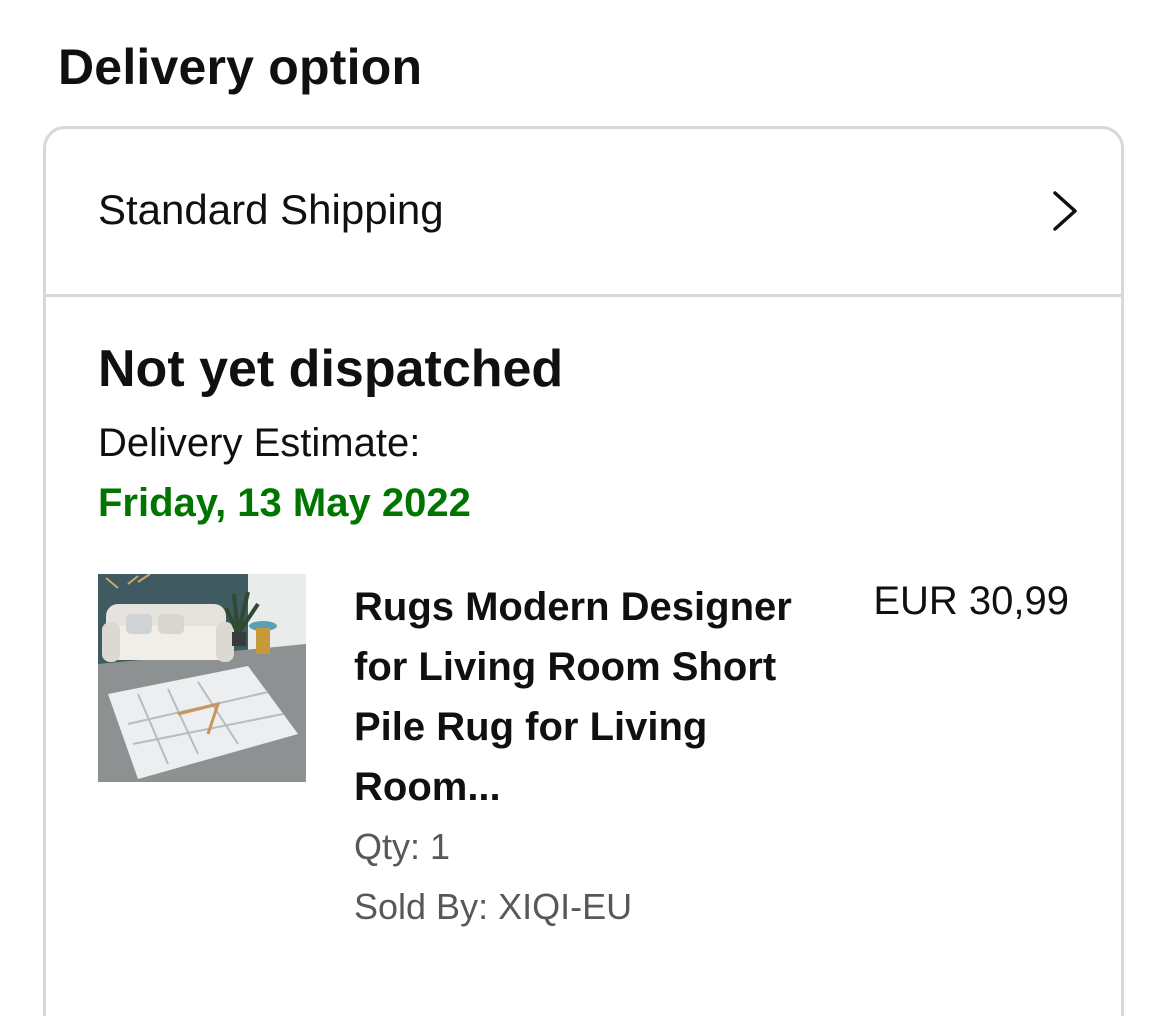  I want to click on delivery-estimate-date: Friday, 13 May 2022, so click(284, 503).